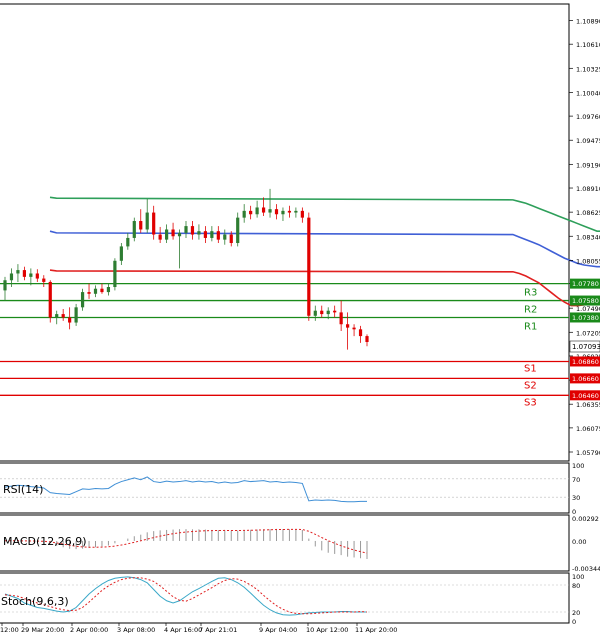 Image resolution: width=600 pixels, height=633 pixels. Describe the element at coordinates (585, 379) in the screenshot. I see `level-price-tag-label: 1.06660` at that location.